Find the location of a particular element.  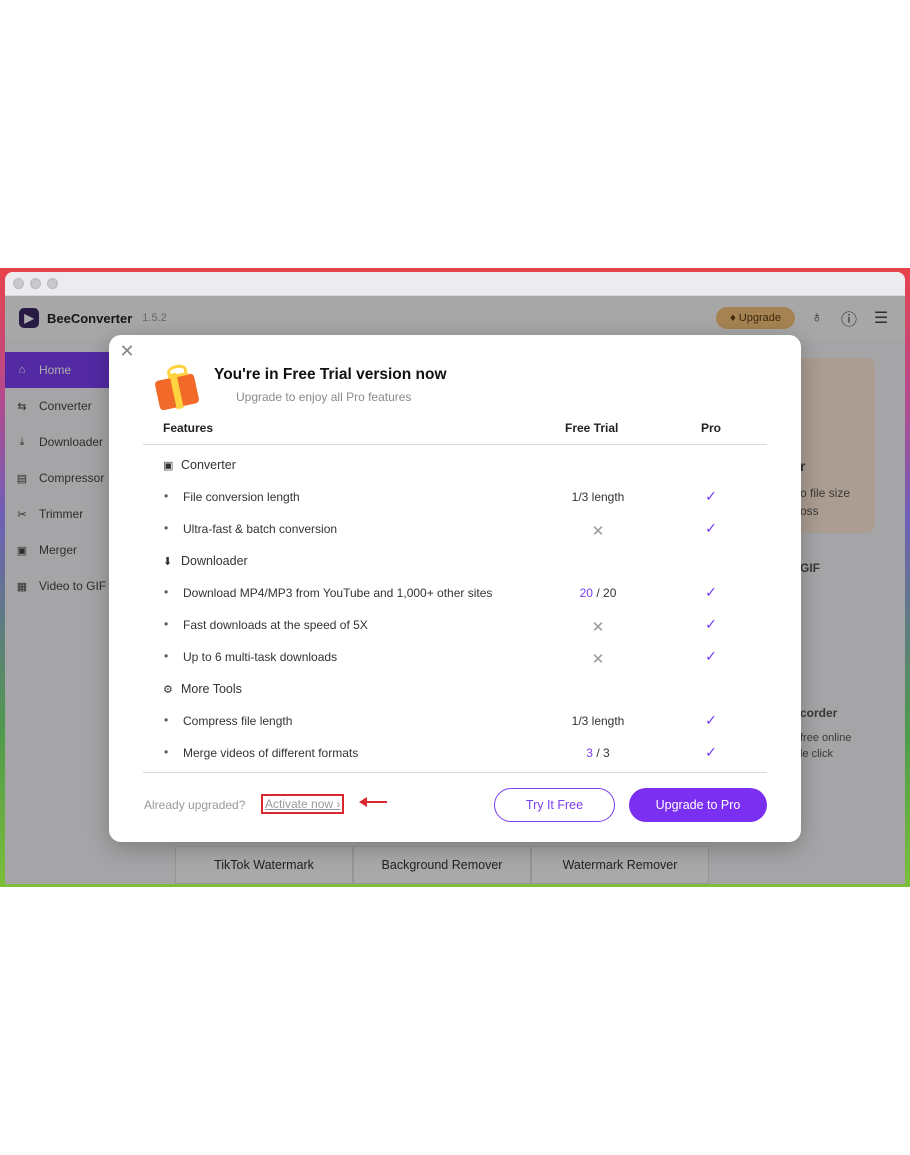

gear-icon: ⚙ is located at coordinates (168, 690).